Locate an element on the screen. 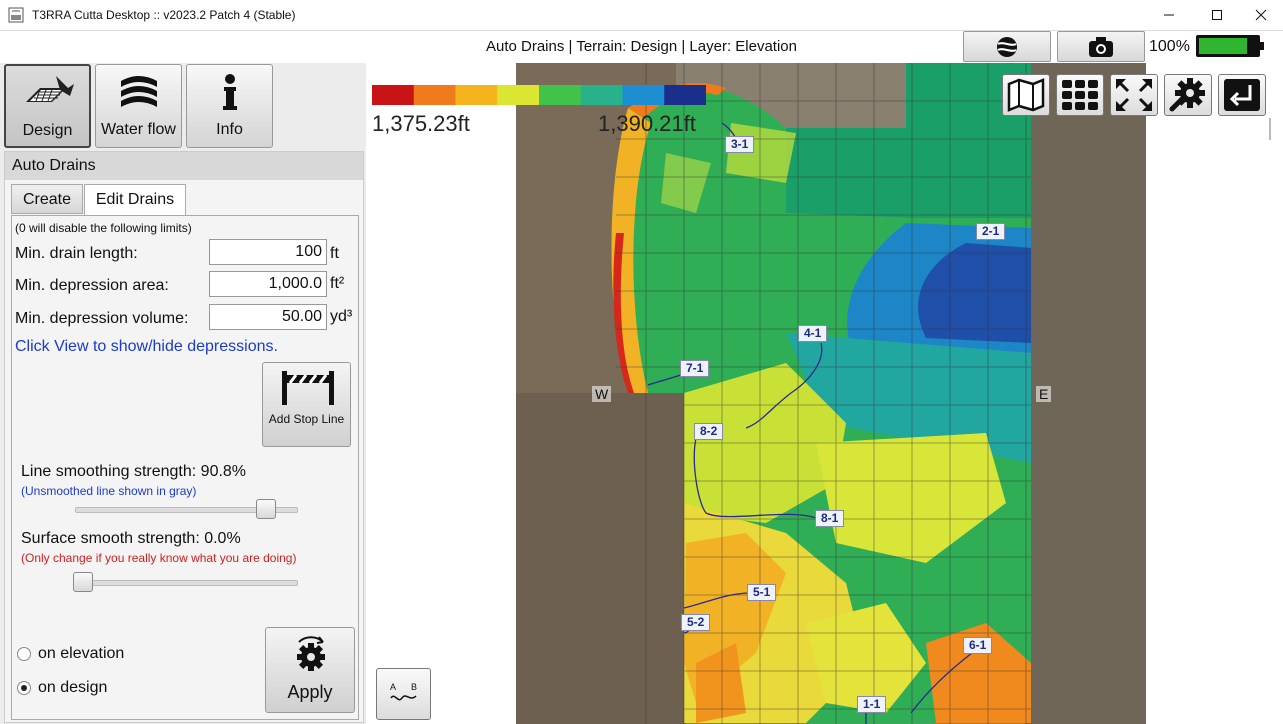  map-icon is located at coordinates (1026, 95).